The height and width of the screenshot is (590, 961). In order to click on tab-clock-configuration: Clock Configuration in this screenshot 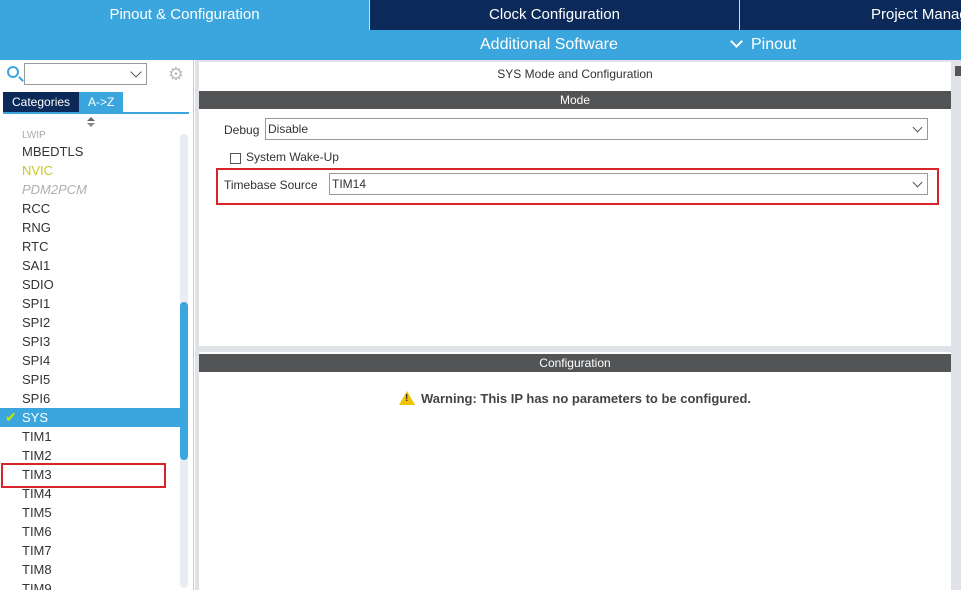, I will do `click(555, 15)`.